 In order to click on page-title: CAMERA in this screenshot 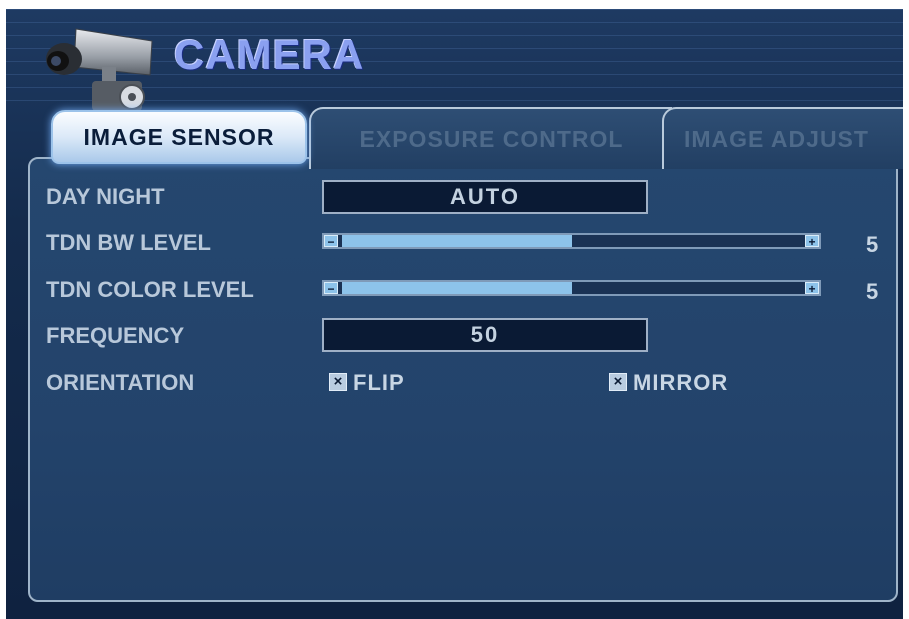, I will do `click(269, 54)`.